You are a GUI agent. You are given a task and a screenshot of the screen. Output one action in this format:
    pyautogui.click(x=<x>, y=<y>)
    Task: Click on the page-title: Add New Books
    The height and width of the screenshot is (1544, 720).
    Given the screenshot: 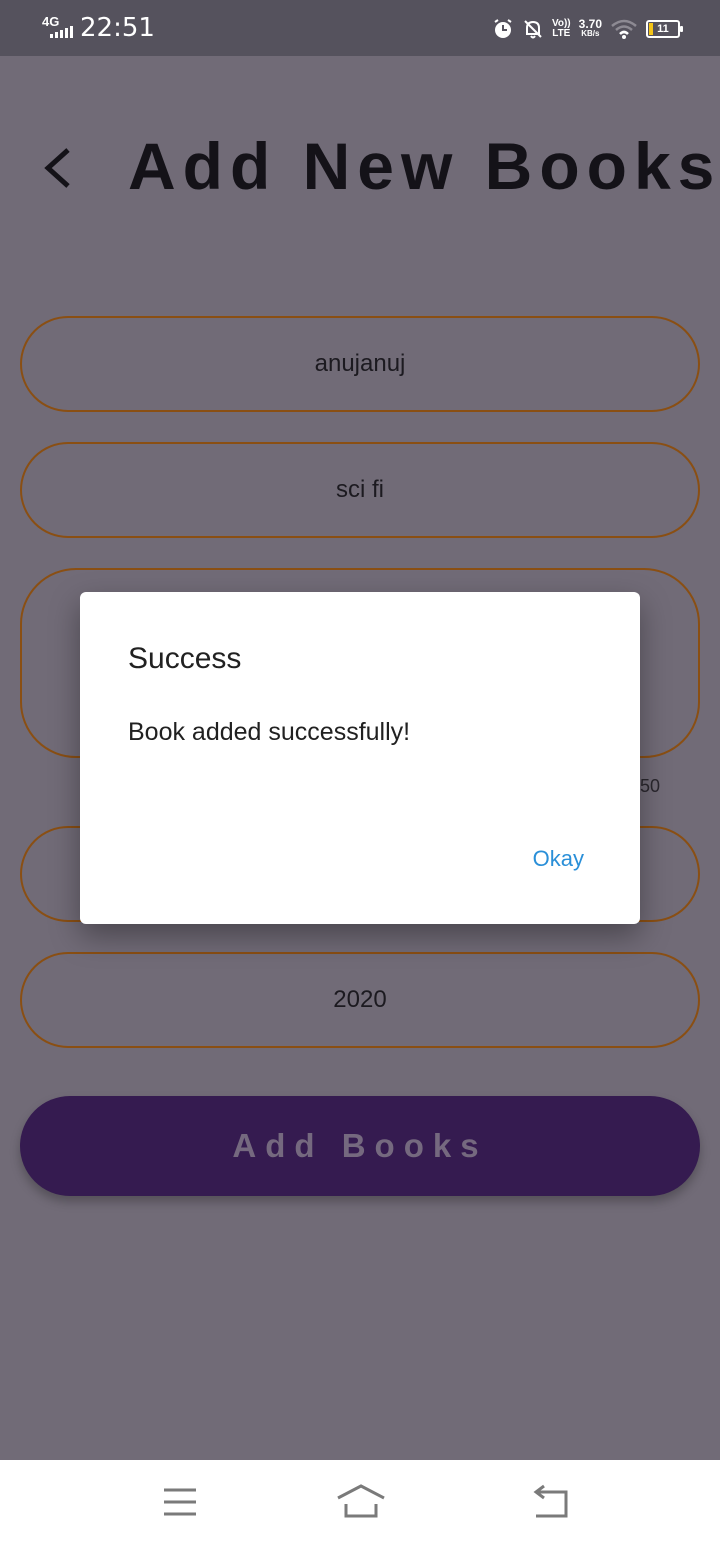 What is the action you would take?
    pyautogui.click(x=424, y=166)
    